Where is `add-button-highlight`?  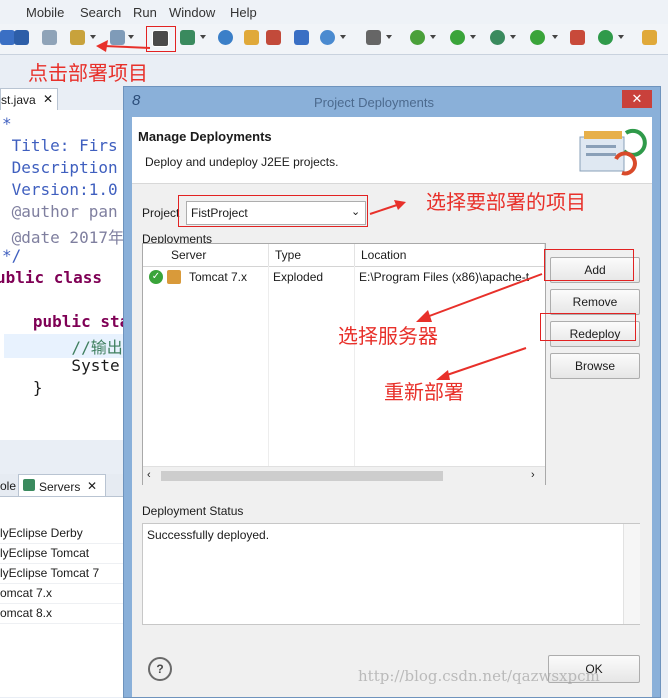 add-button-highlight is located at coordinates (589, 265).